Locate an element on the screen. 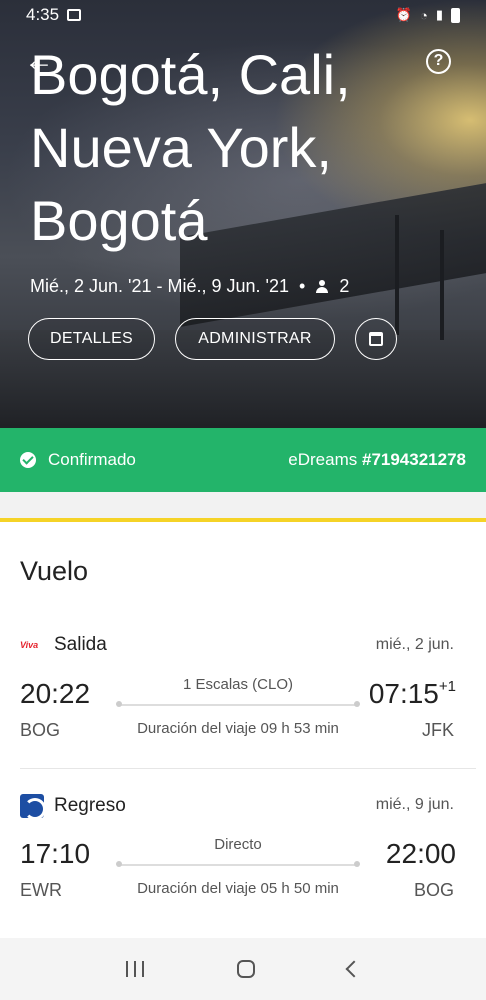 The width and height of the screenshot is (486, 1000). calendar-icon is located at coordinates (376, 339).